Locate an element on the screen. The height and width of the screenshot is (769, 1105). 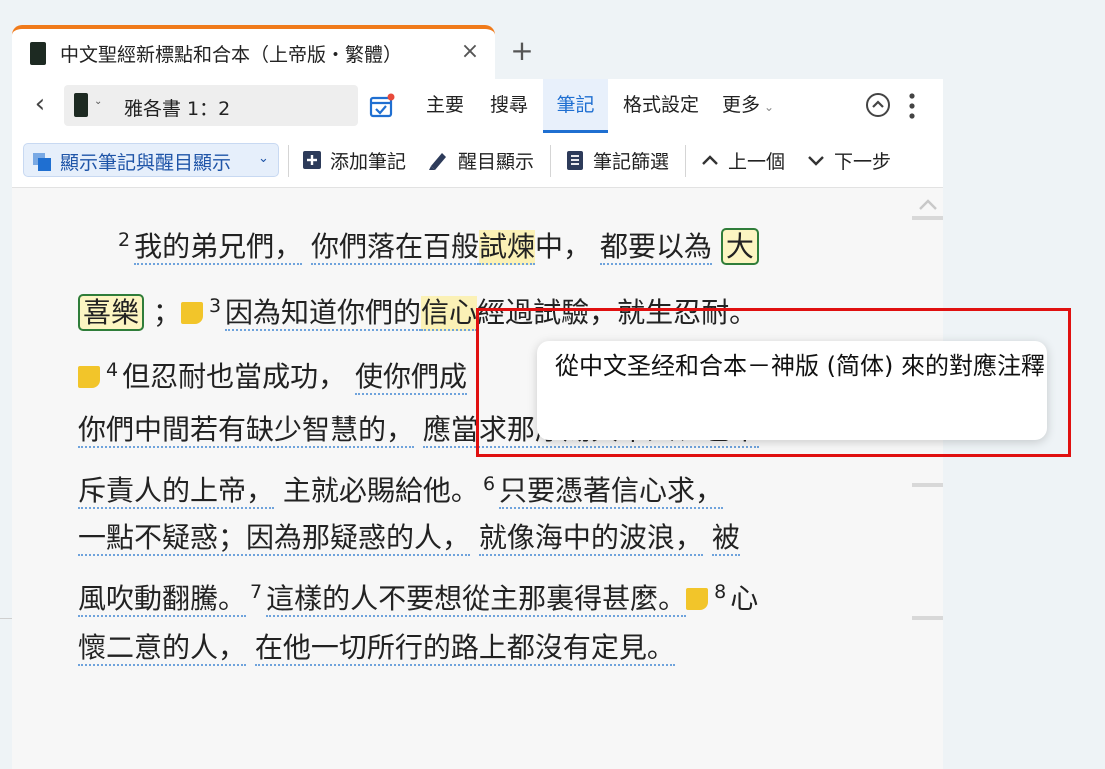
verse-line: 一點不疑惑；因為那疑惑的人， 就像海中的波浪， 被 is located at coordinates (409, 538).